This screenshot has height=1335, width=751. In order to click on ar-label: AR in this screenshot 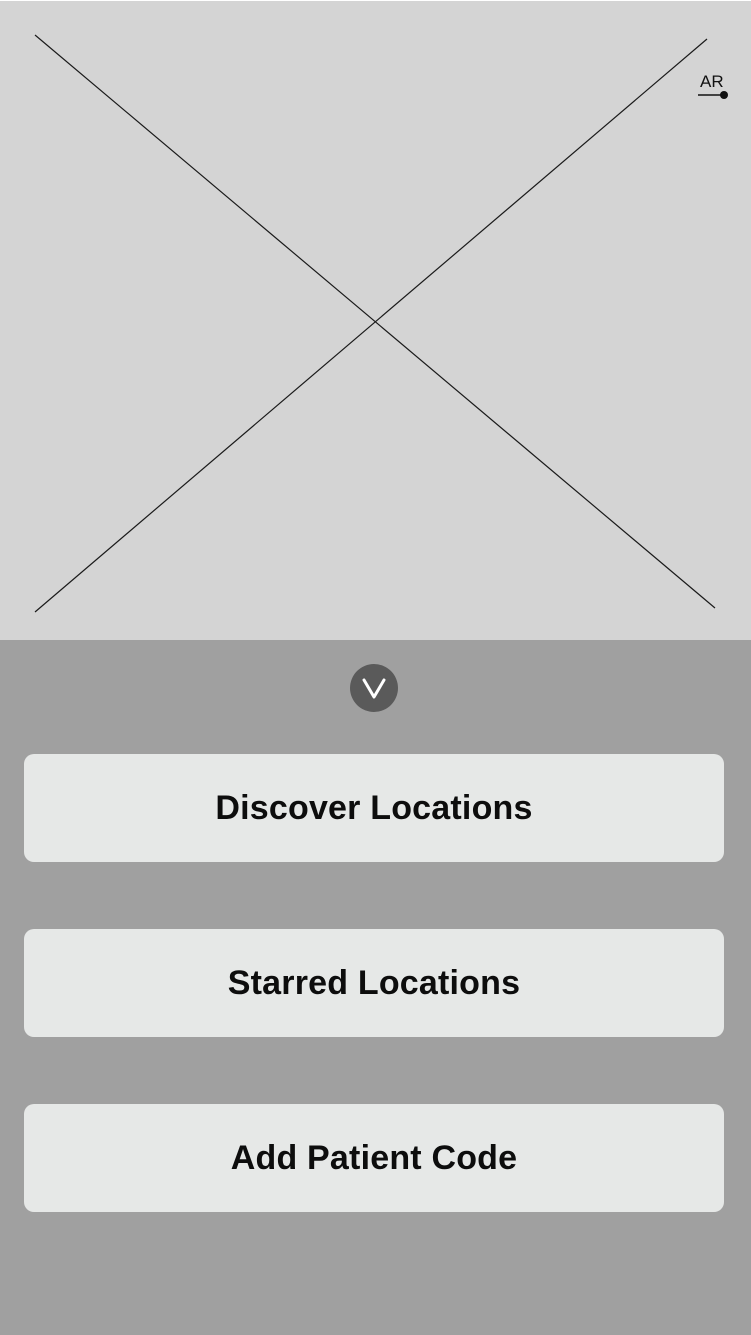, I will do `click(712, 81)`.